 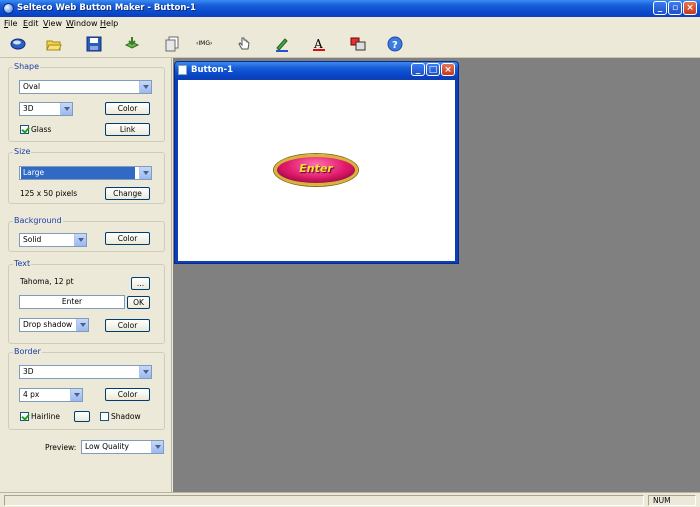 What do you see at coordinates (31, 23) in the screenshot?
I see `menu-edit: Edit` at bounding box center [31, 23].